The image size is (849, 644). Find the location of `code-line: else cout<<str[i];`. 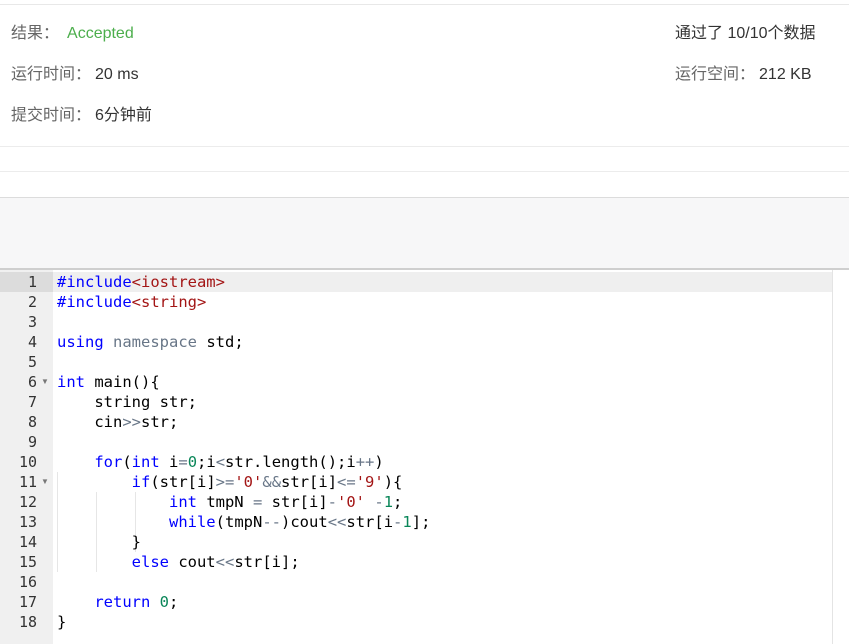

code-line: else cout<<str[i]; is located at coordinates (178, 562).